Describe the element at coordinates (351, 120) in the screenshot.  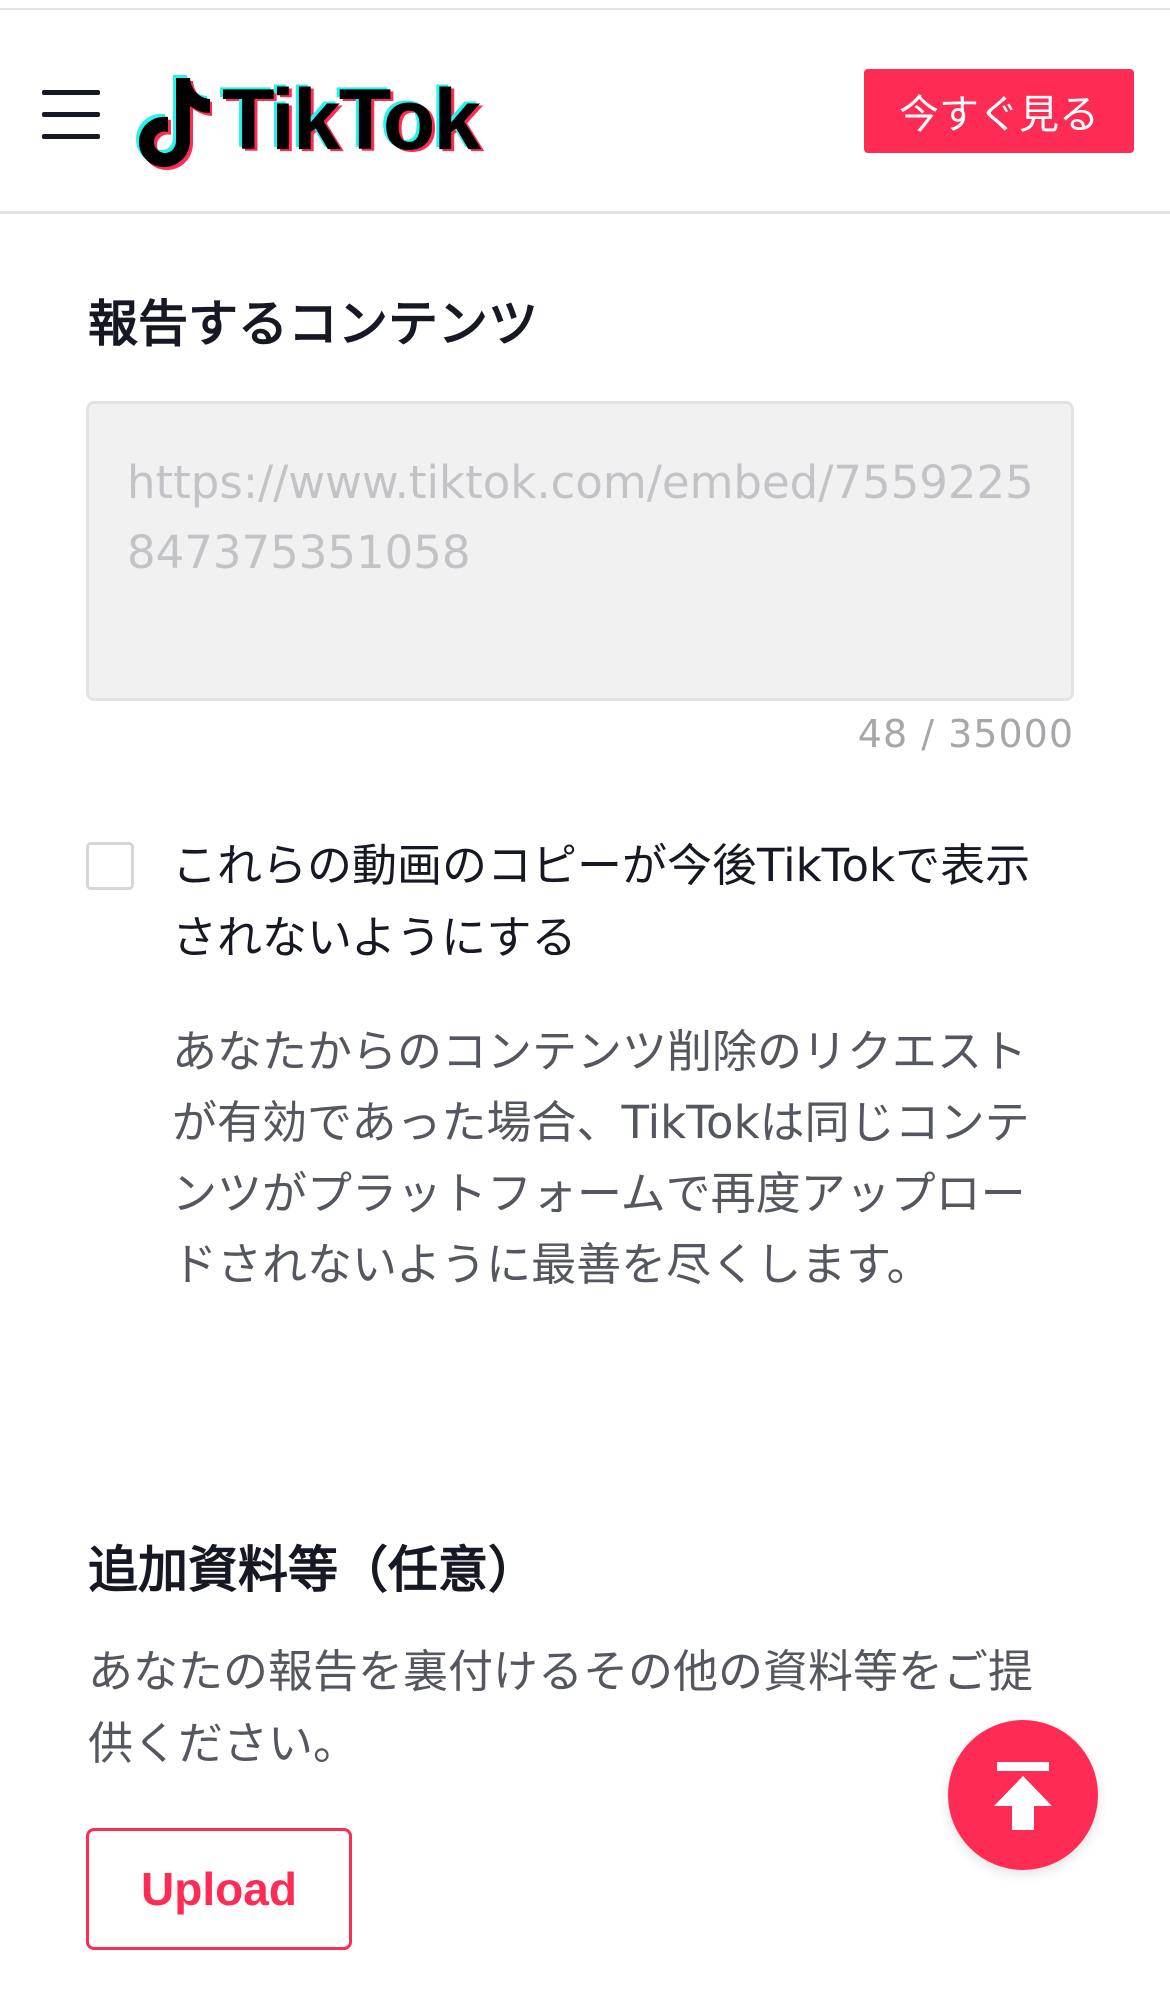
I see `logo-wordmark: TikTok` at that location.